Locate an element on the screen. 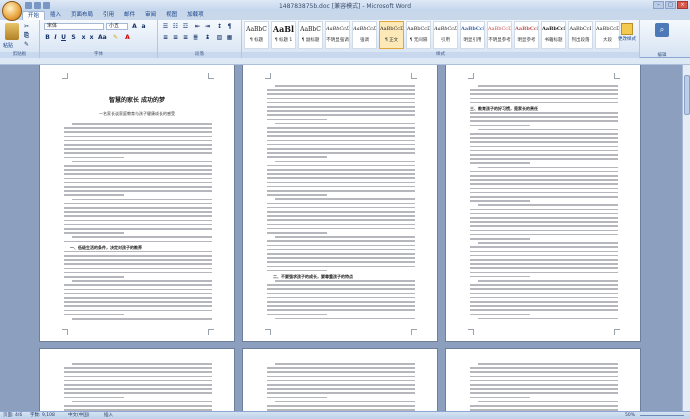 The height and width of the screenshot is (419, 690). tab-addins: 加载项 is located at coordinates (195, 15).